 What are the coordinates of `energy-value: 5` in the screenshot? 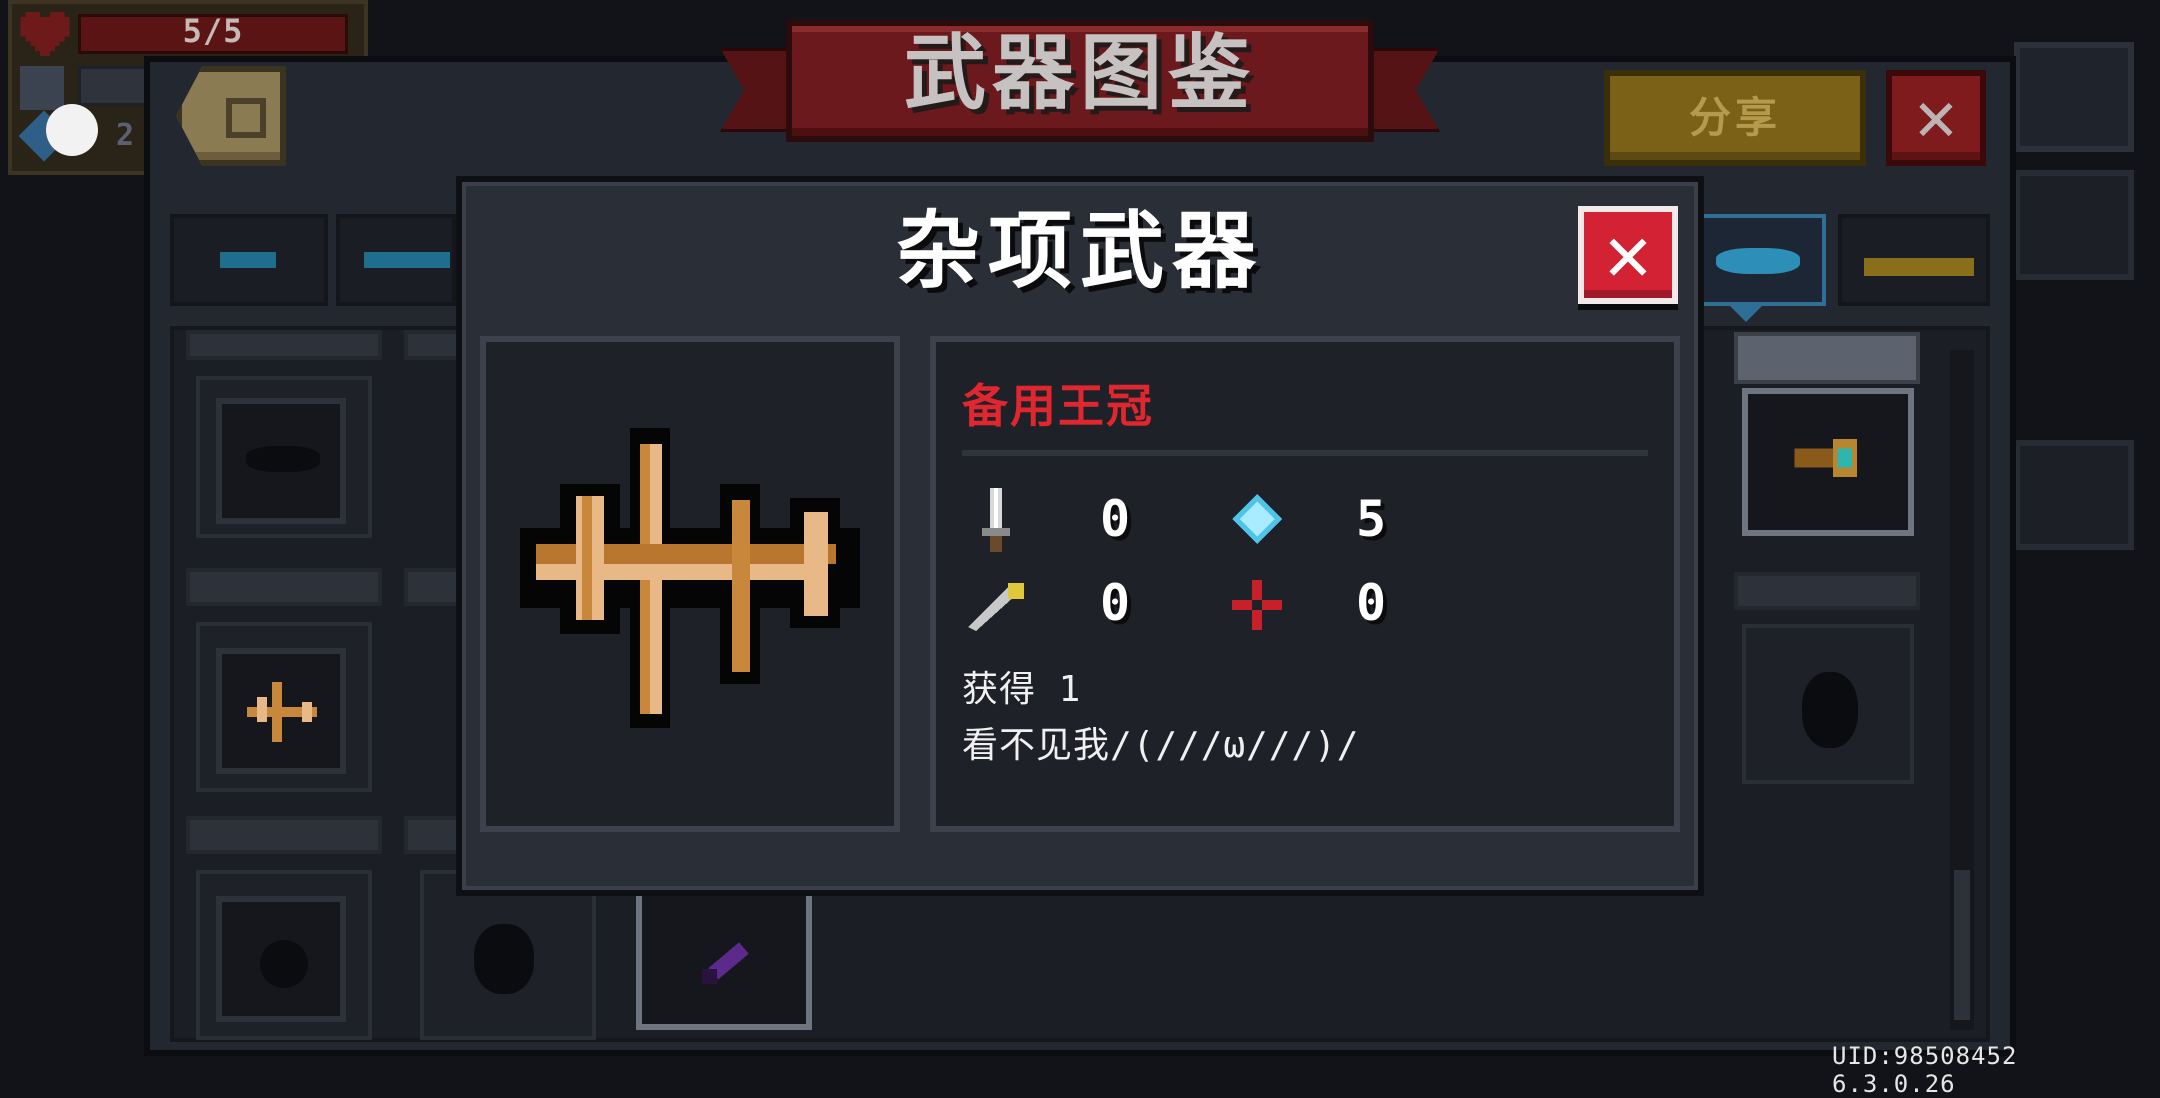 It's located at (1371, 519).